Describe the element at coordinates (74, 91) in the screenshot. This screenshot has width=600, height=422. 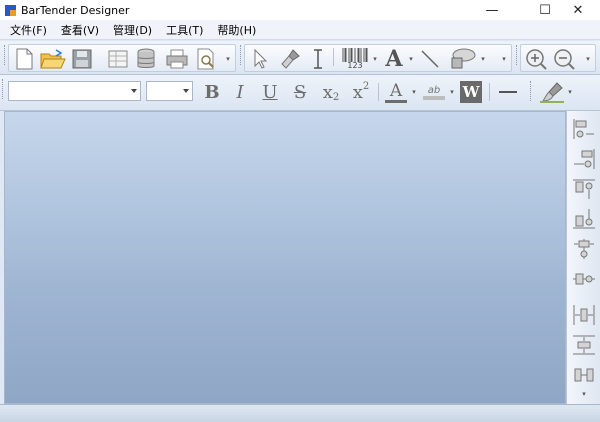
I see `font-name-combo` at that location.